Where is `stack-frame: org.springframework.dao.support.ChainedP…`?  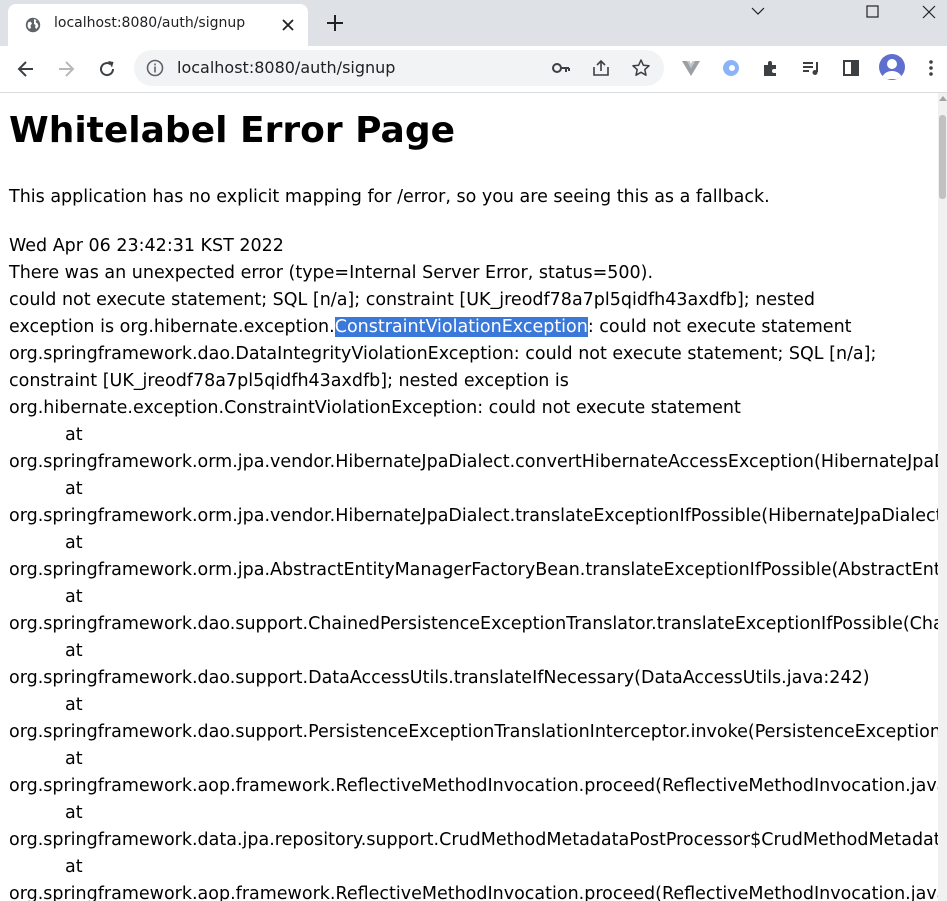
stack-frame: org.springframework.dao.support.ChainedP… is located at coordinates (473, 624).